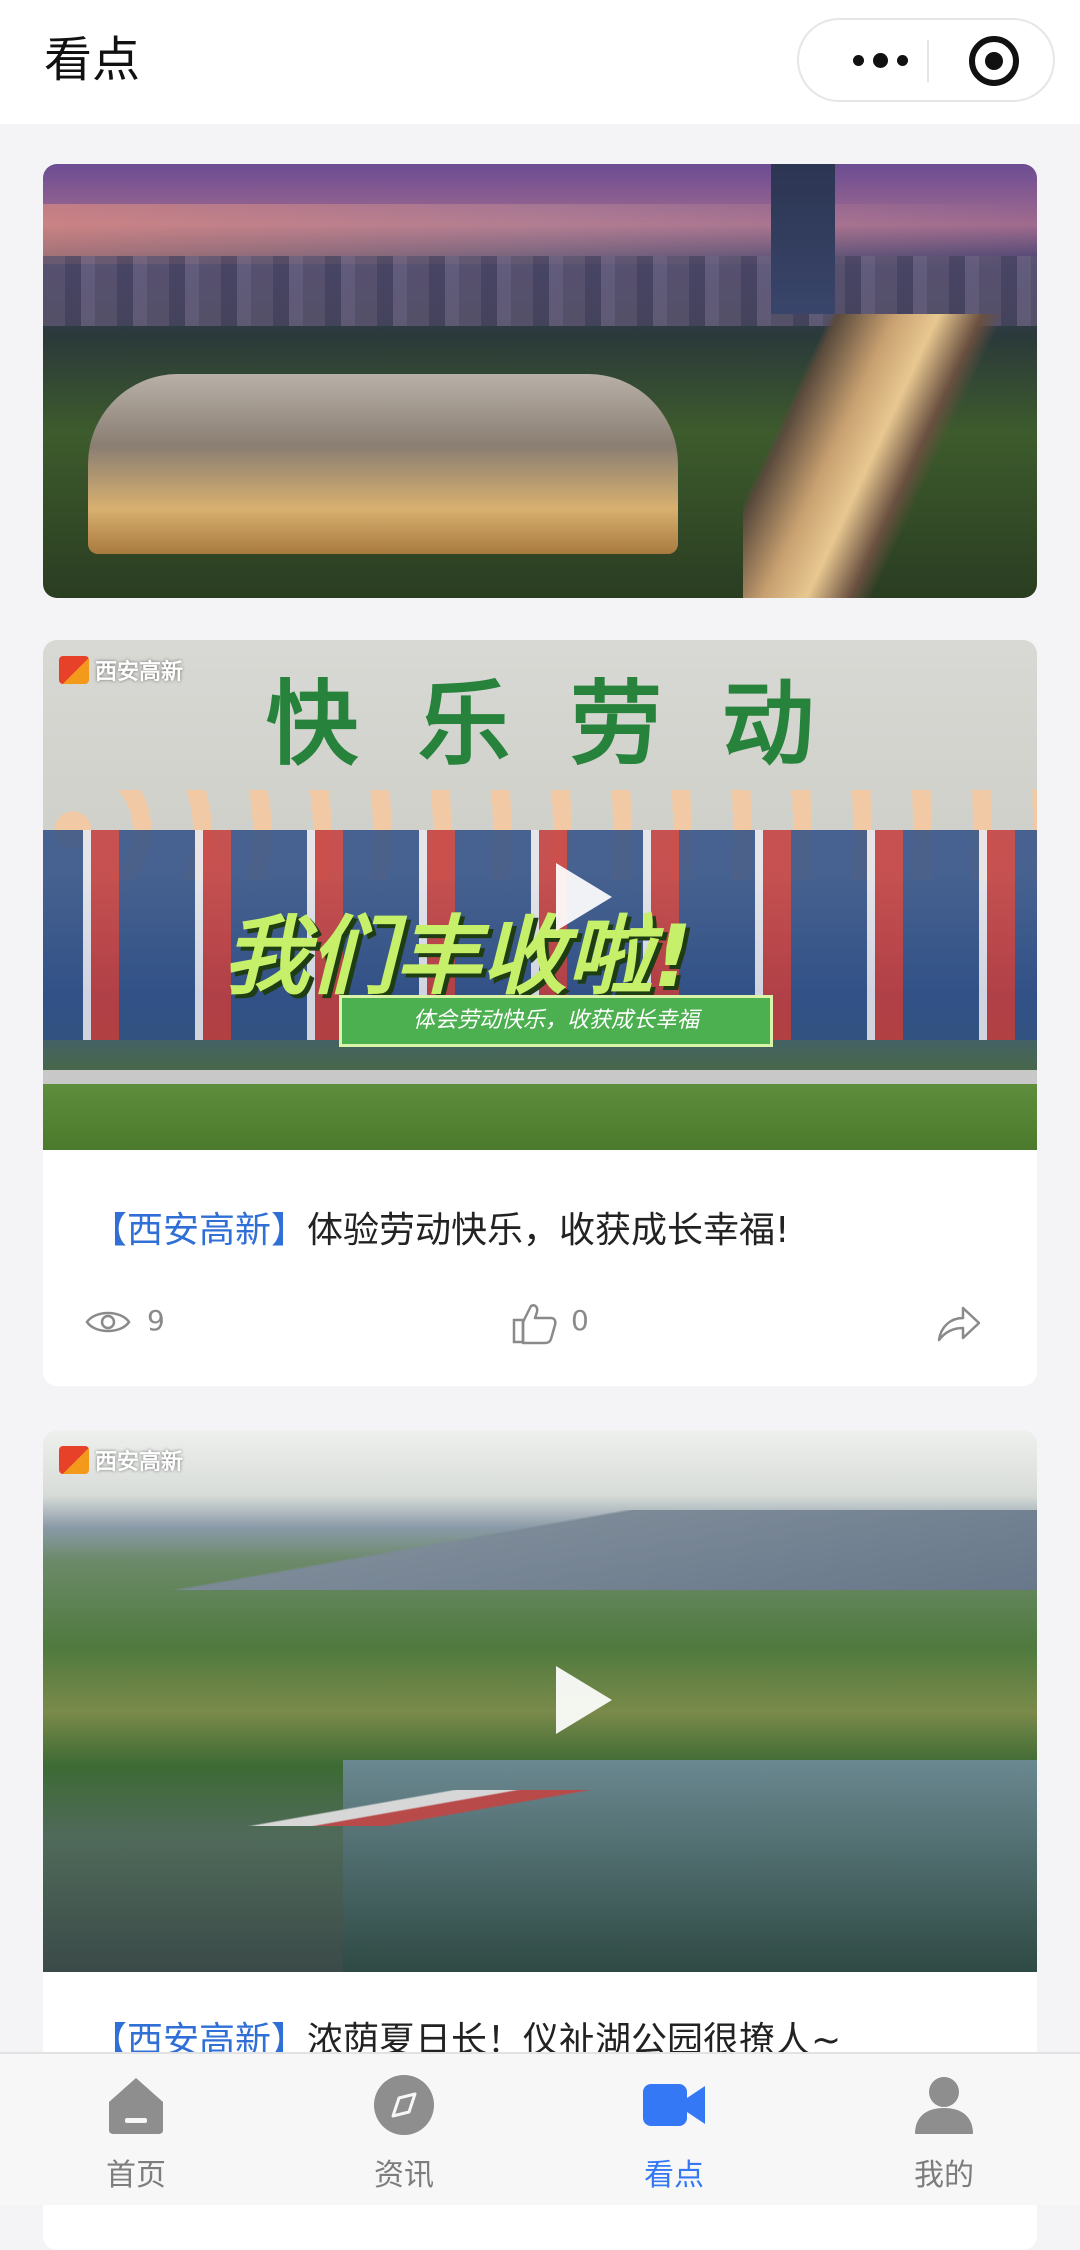 The height and width of the screenshot is (2250, 1080). What do you see at coordinates (944, 2136) in the screenshot?
I see `tab-mine: 我的` at bounding box center [944, 2136].